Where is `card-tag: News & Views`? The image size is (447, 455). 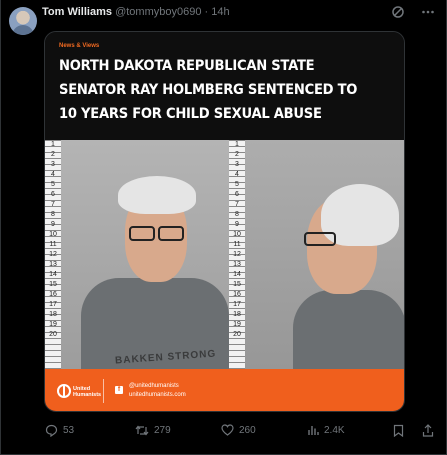 card-tag: News & Views is located at coordinates (79, 46).